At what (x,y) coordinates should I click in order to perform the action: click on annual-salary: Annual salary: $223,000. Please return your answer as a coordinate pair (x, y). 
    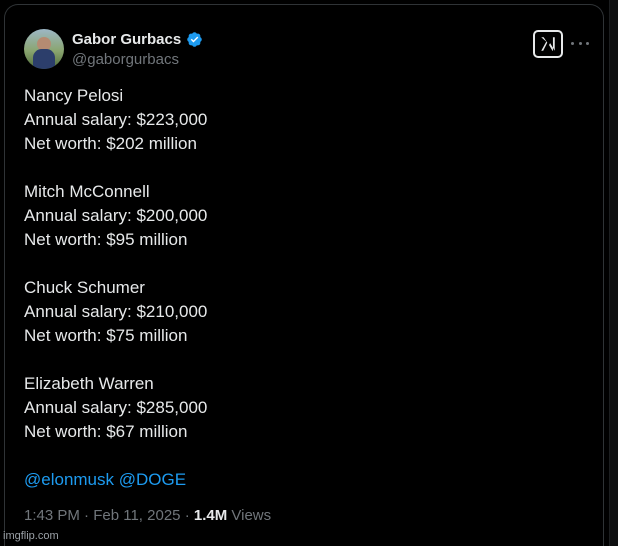
    Looking at the image, I should click on (116, 119).